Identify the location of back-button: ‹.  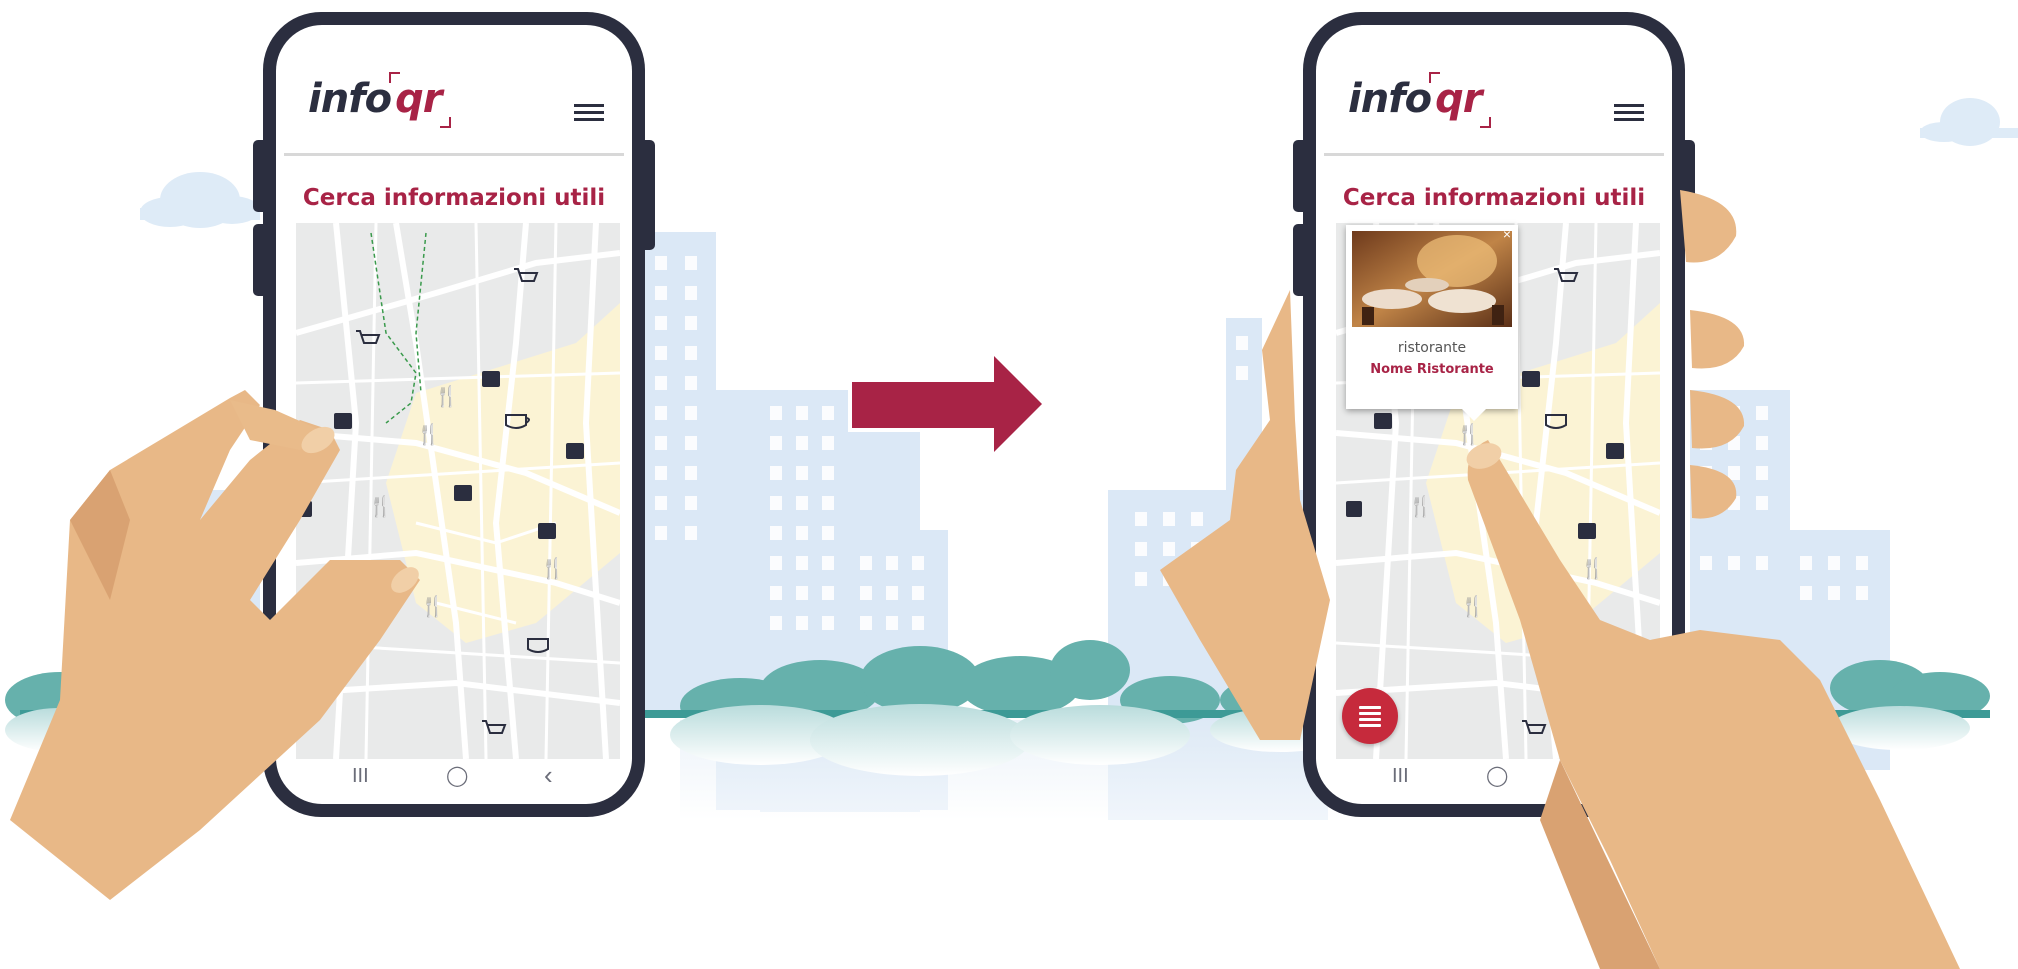
(548, 775).